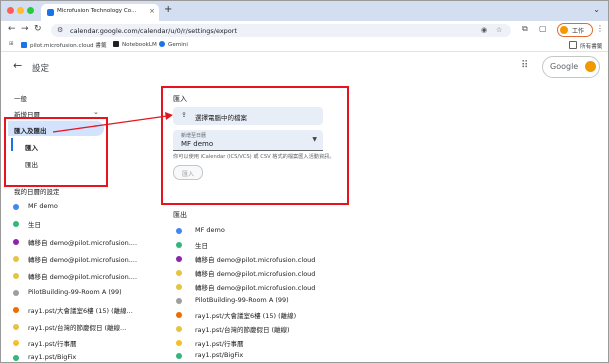  I want to click on annotation-arrow-line, so click(110, 124).